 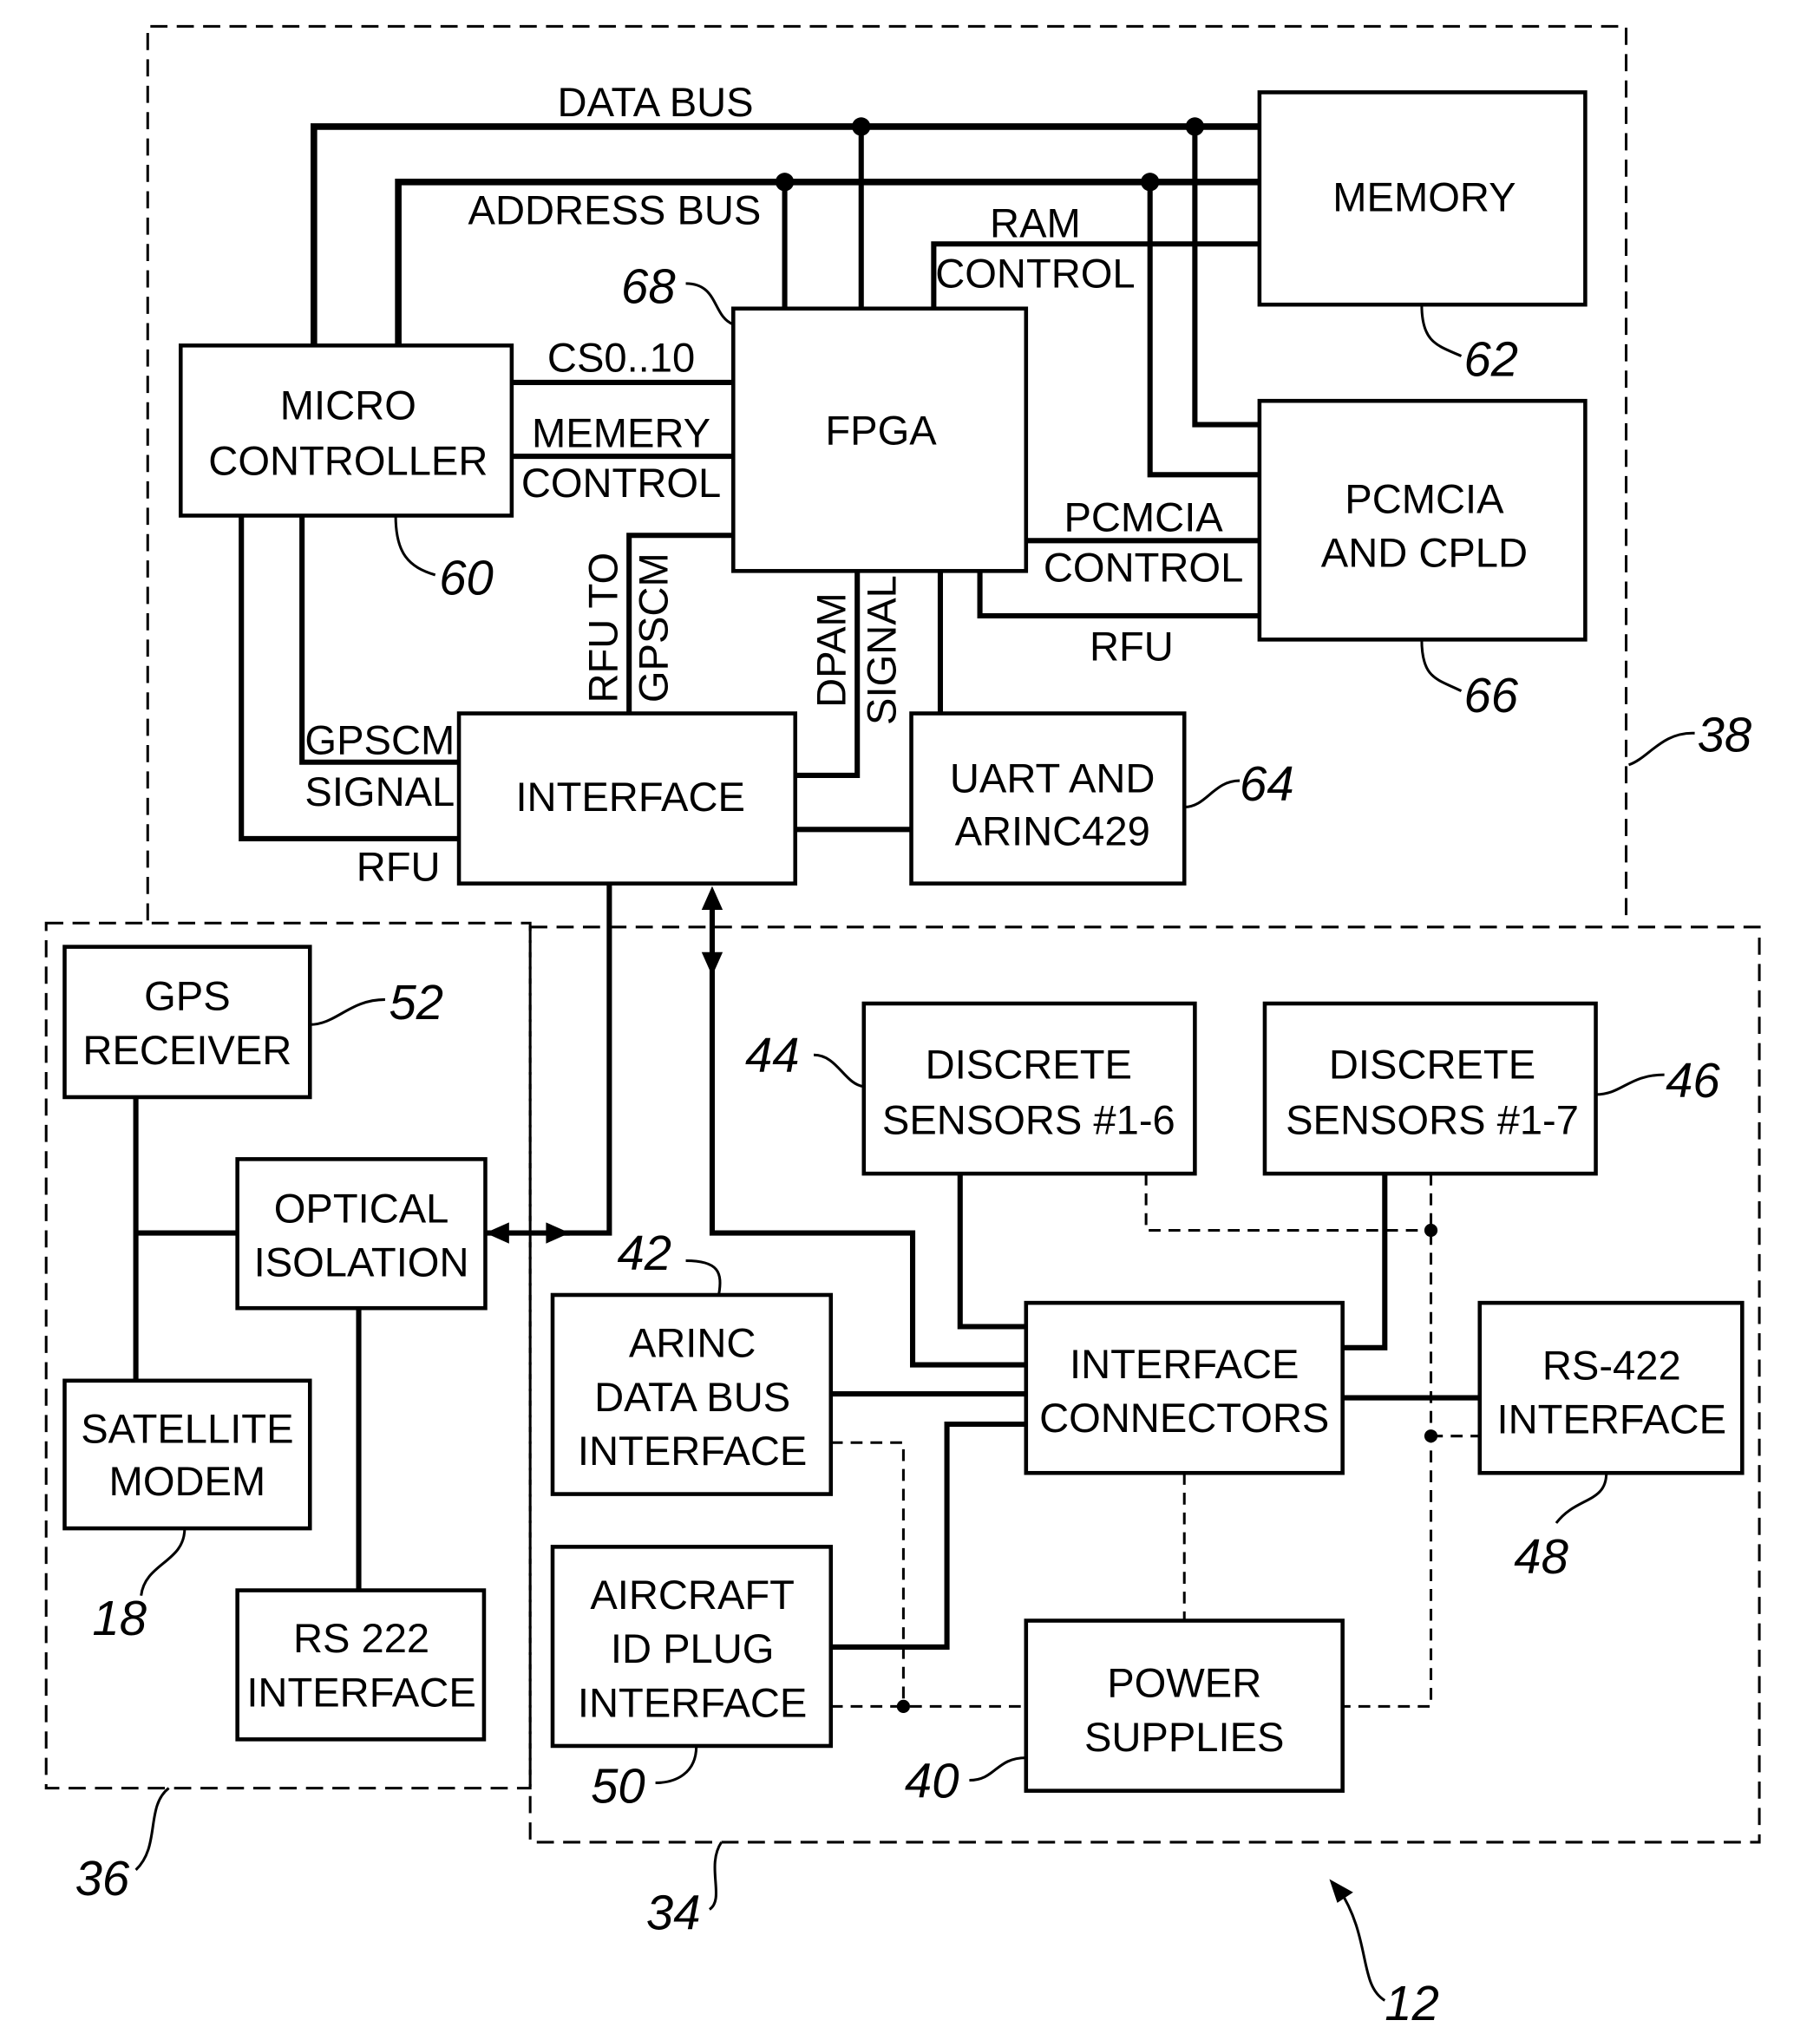 What do you see at coordinates (673, 1912) in the screenshot?
I see `ref-34: 34` at bounding box center [673, 1912].